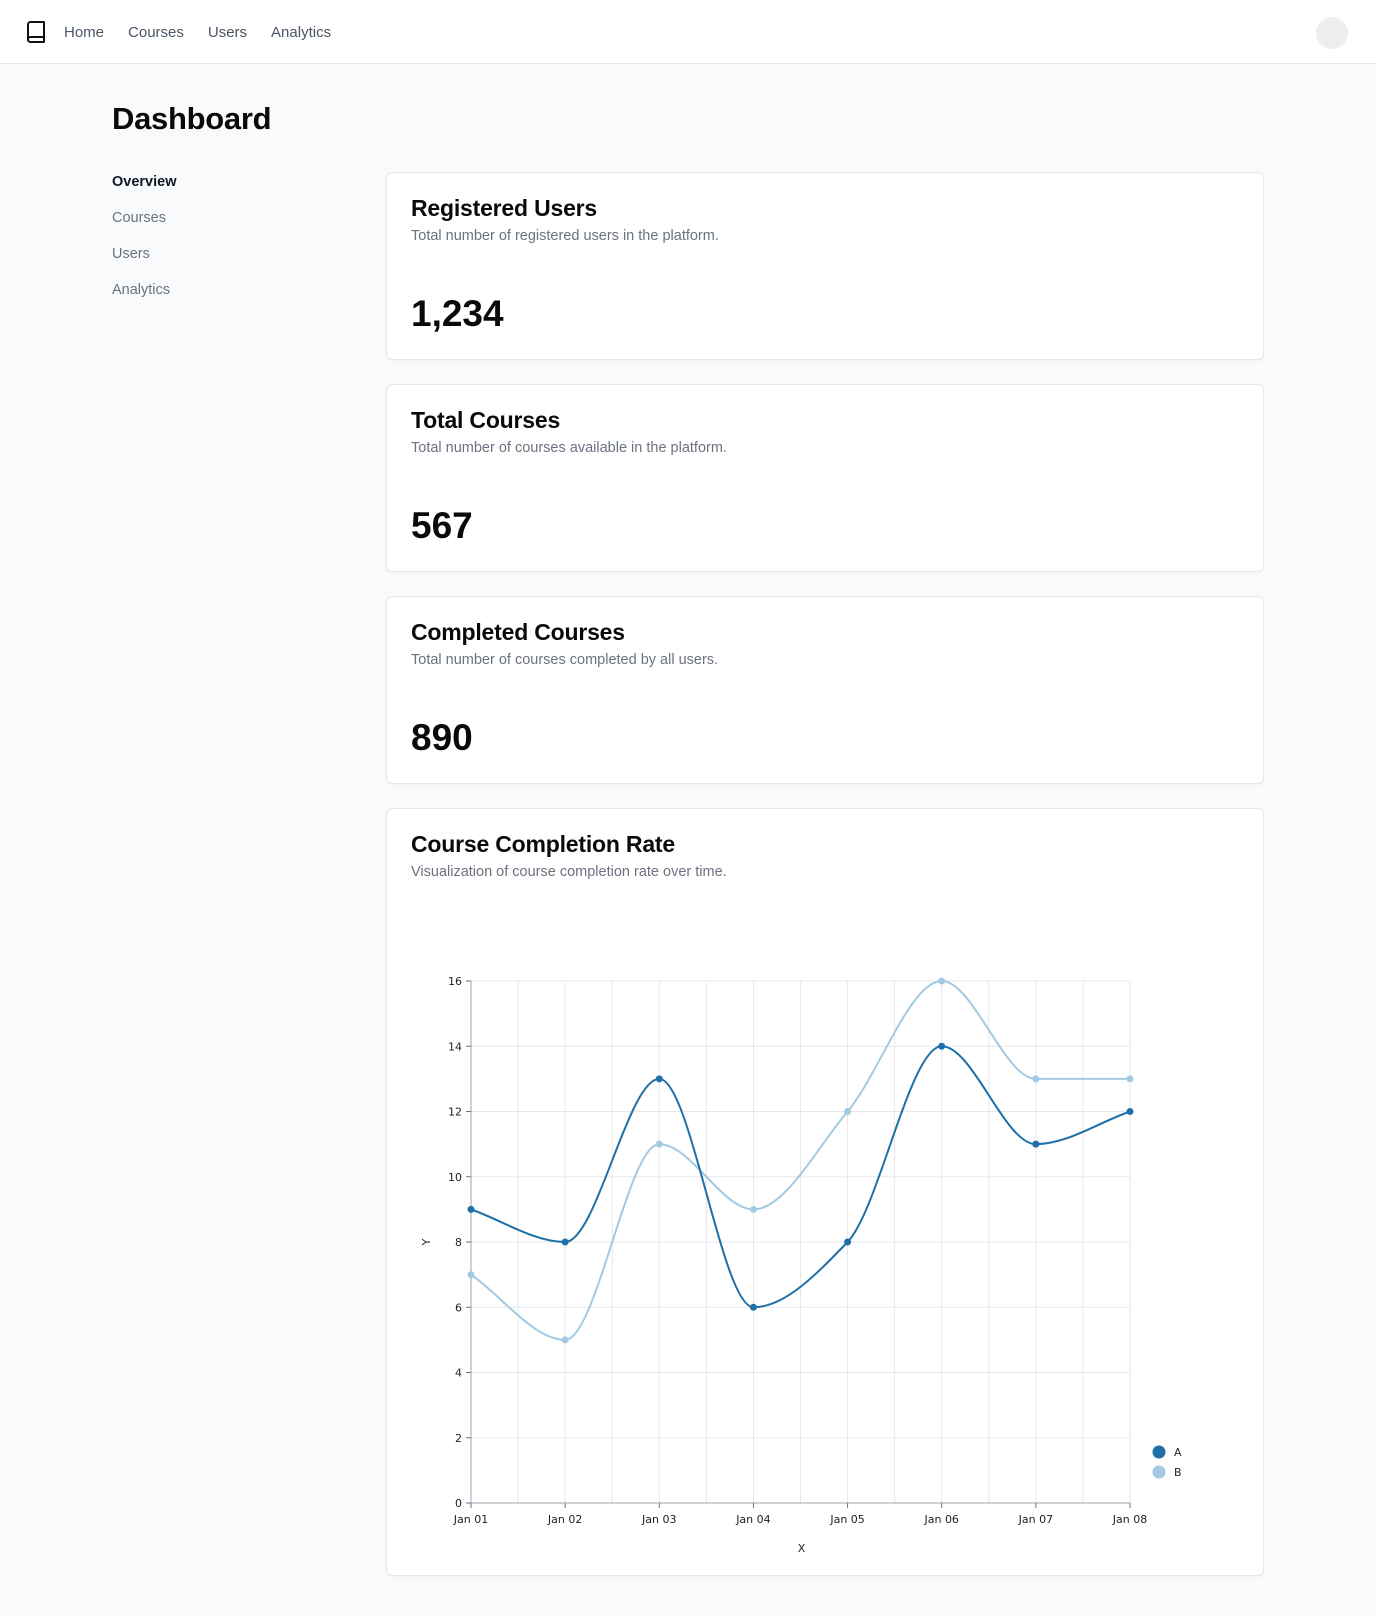  Describe the element at coordinates (752, 1519) in the screenshot. I see `x-tick-label: Jan 04` at that location.